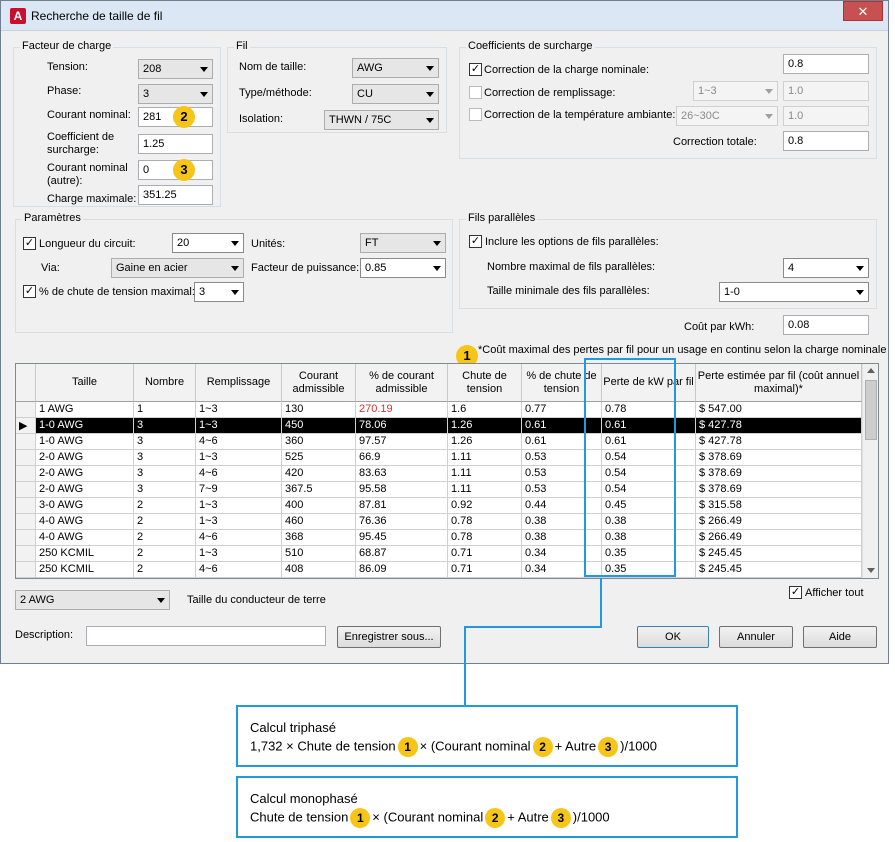  What do you see at coordinates (826, 268) in the screenshot?
I see `parallel-max-select: 4` at bounding box center [826, 268].